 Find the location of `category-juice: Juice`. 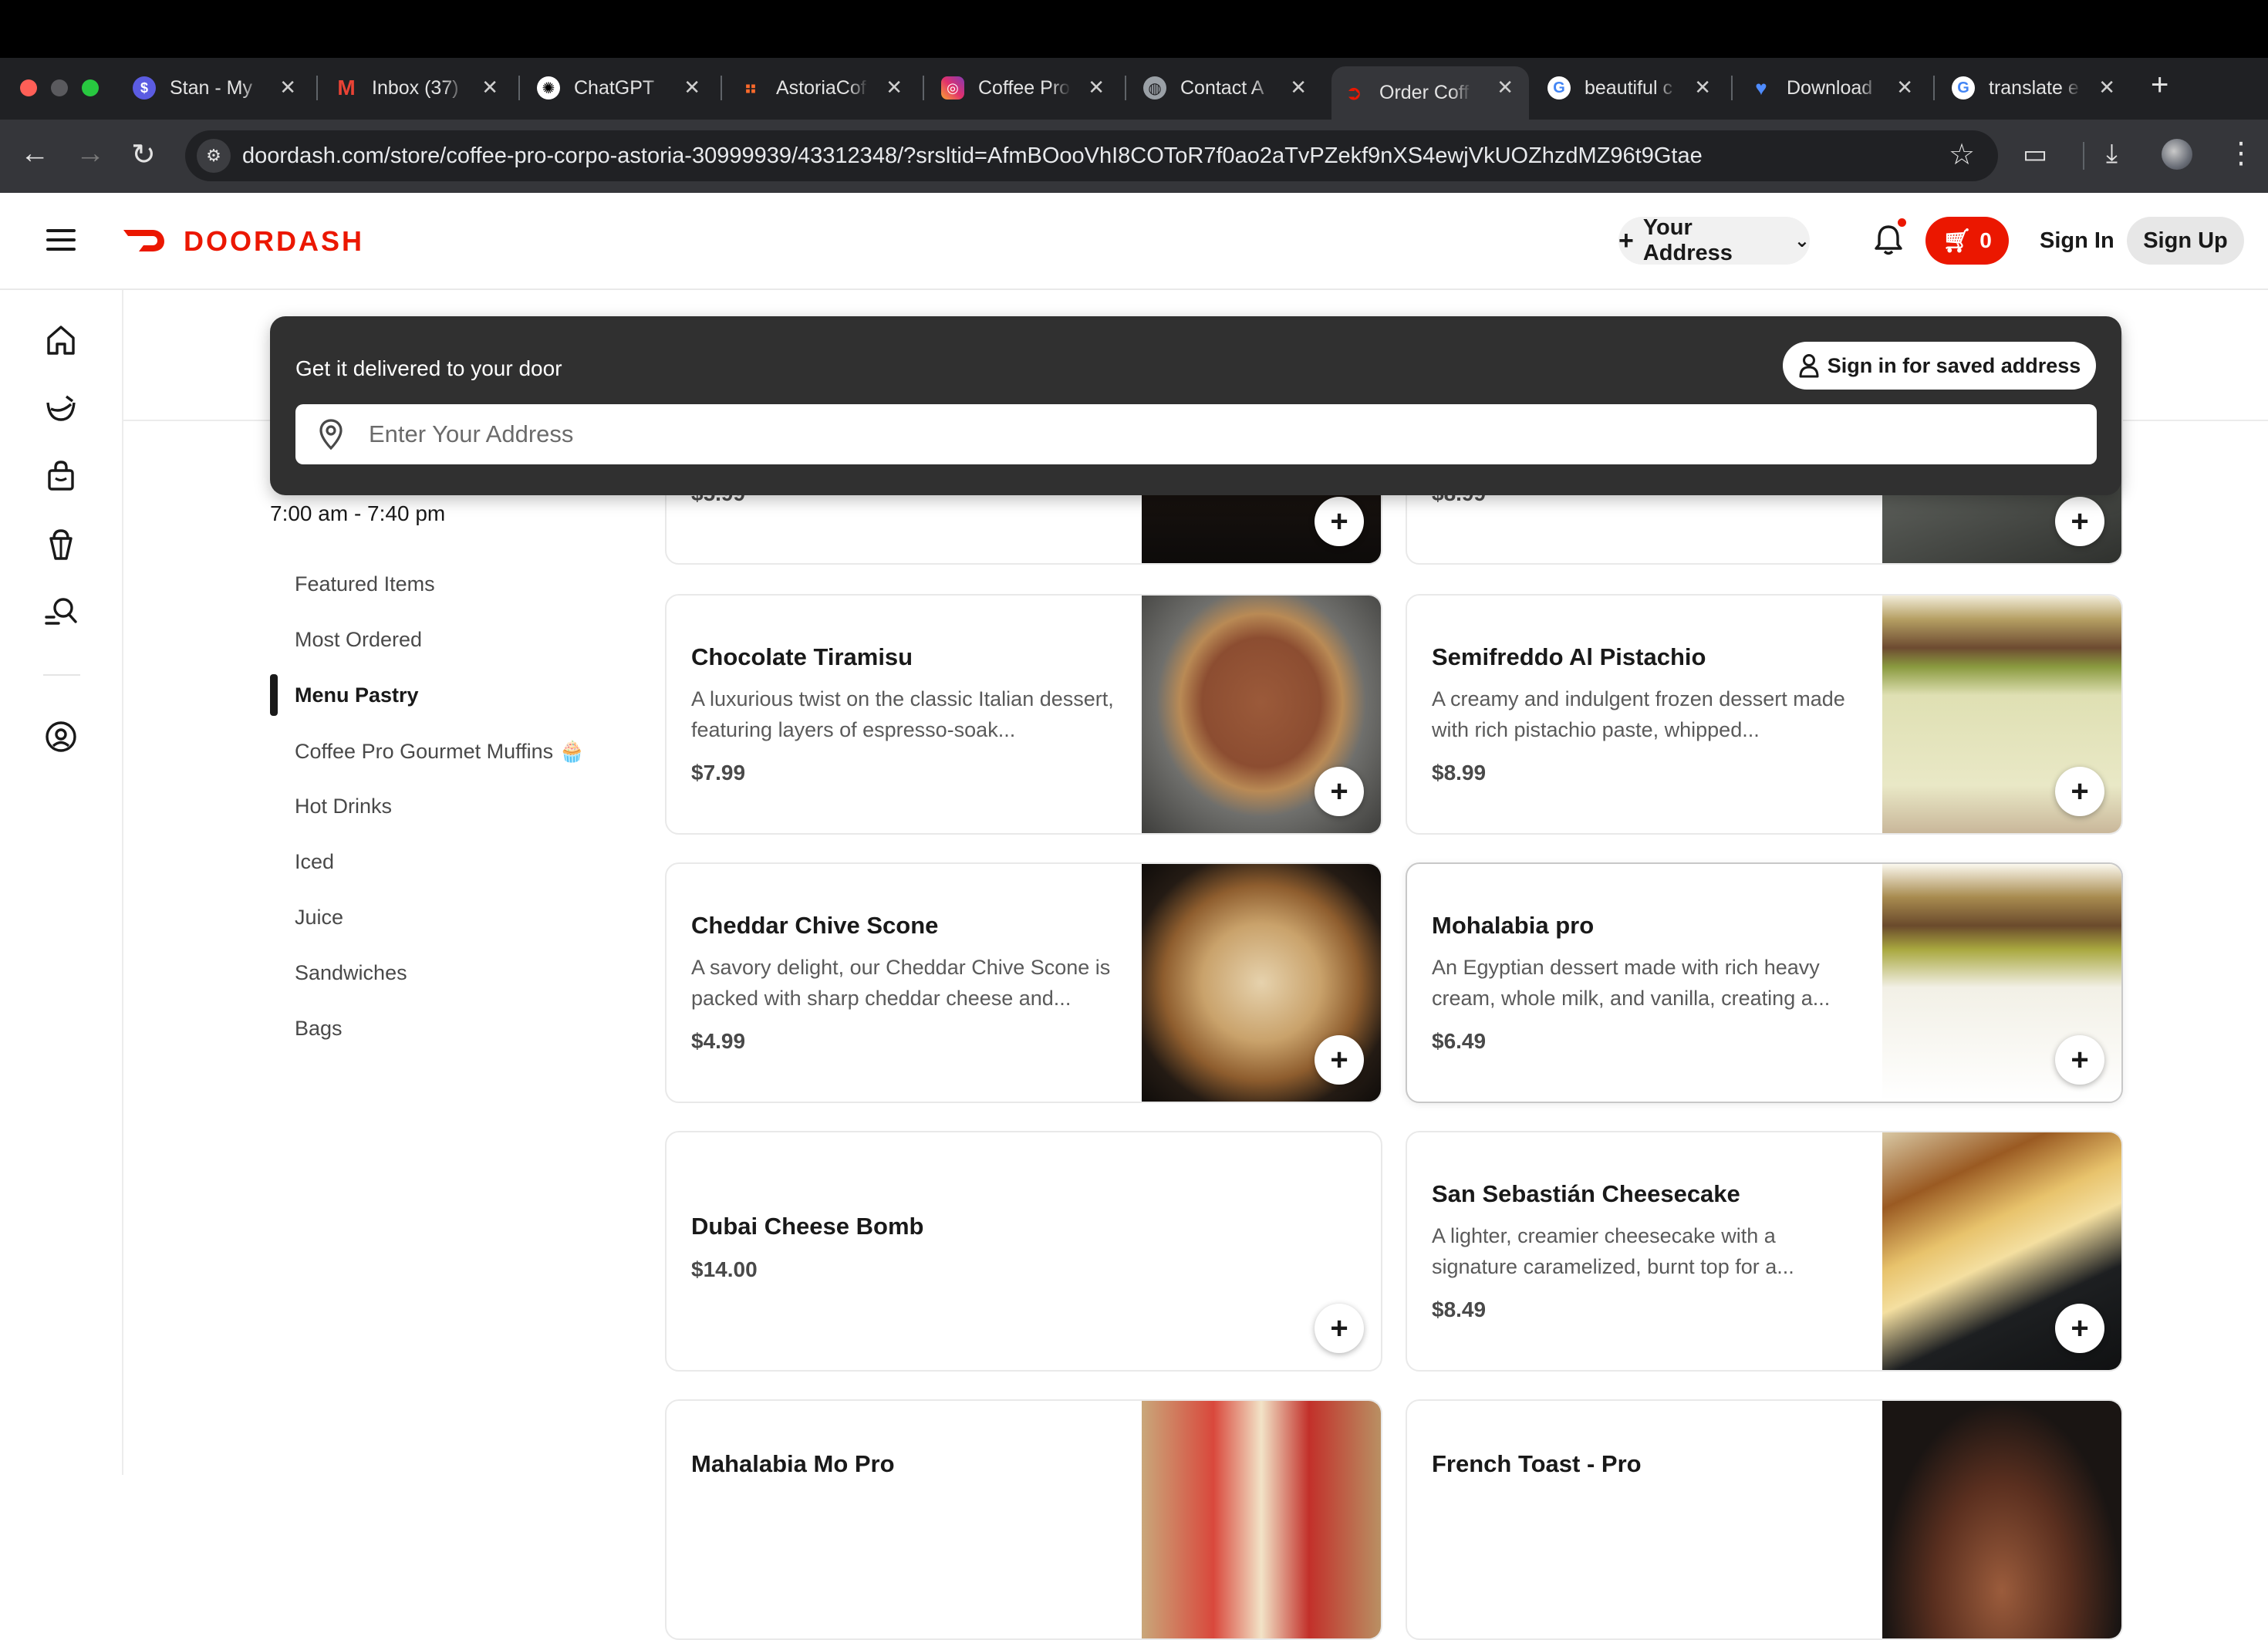

category-juice: Juice is located at coordinates (319, 918).